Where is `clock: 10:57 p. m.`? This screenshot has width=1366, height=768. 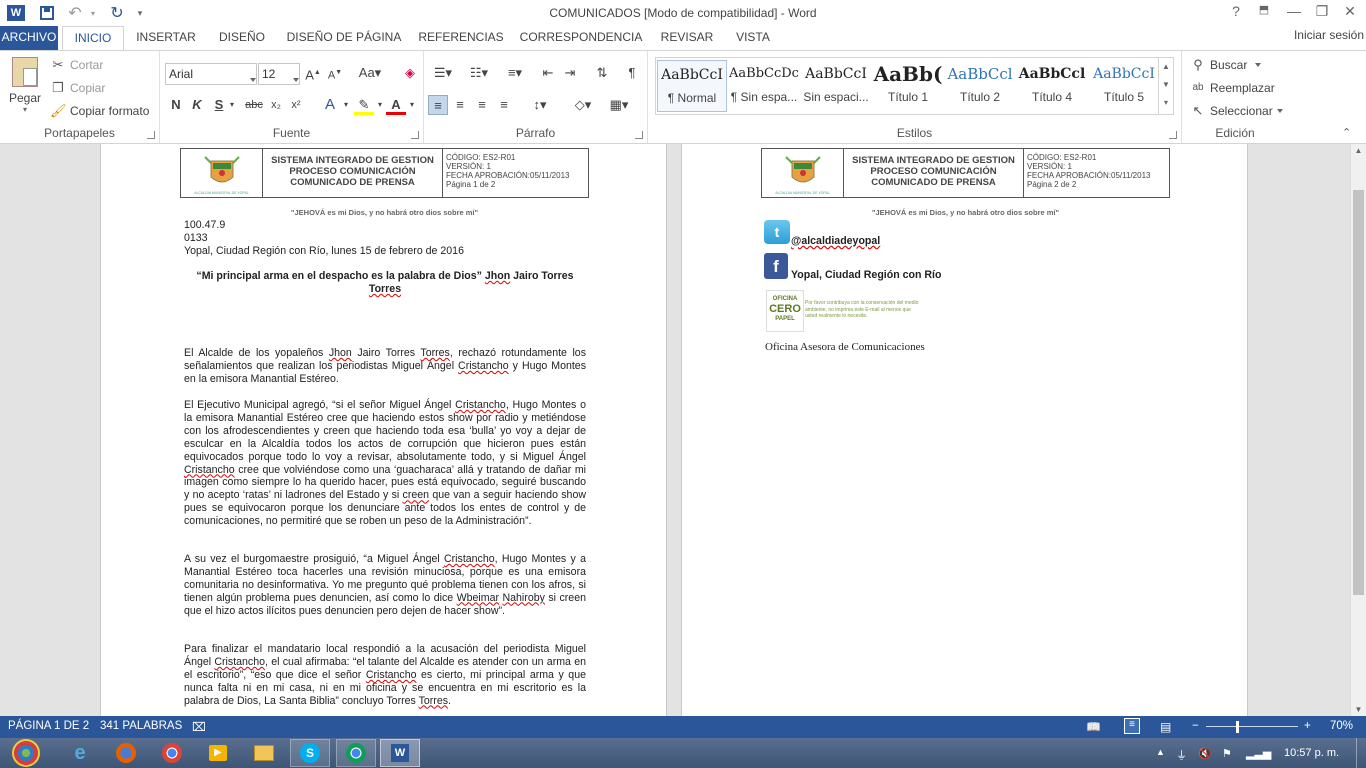 clock: 10:57 p. m. is located at coordinates (1311, 753).